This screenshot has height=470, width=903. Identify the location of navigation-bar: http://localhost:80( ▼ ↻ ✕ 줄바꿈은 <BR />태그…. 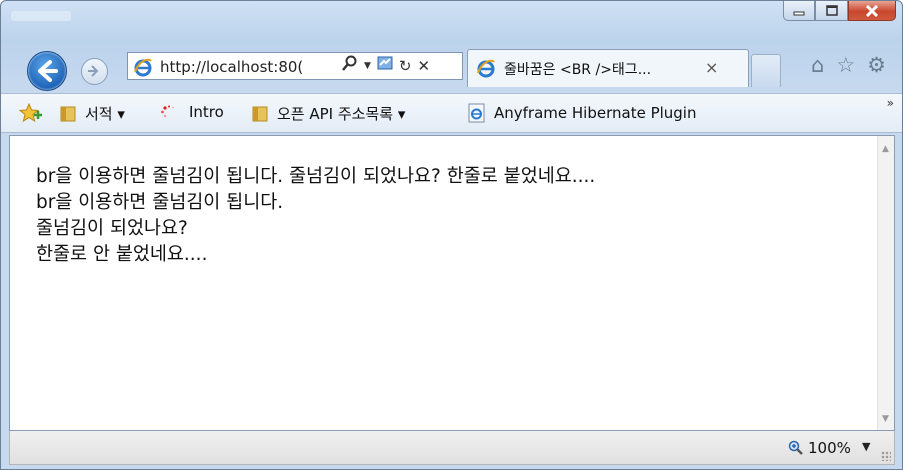
(451, 69).